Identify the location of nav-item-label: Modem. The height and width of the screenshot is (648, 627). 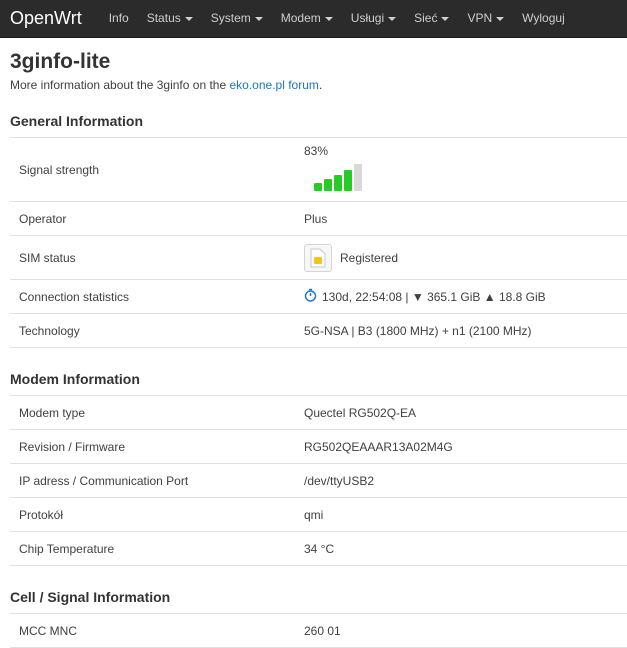
(300, 18).